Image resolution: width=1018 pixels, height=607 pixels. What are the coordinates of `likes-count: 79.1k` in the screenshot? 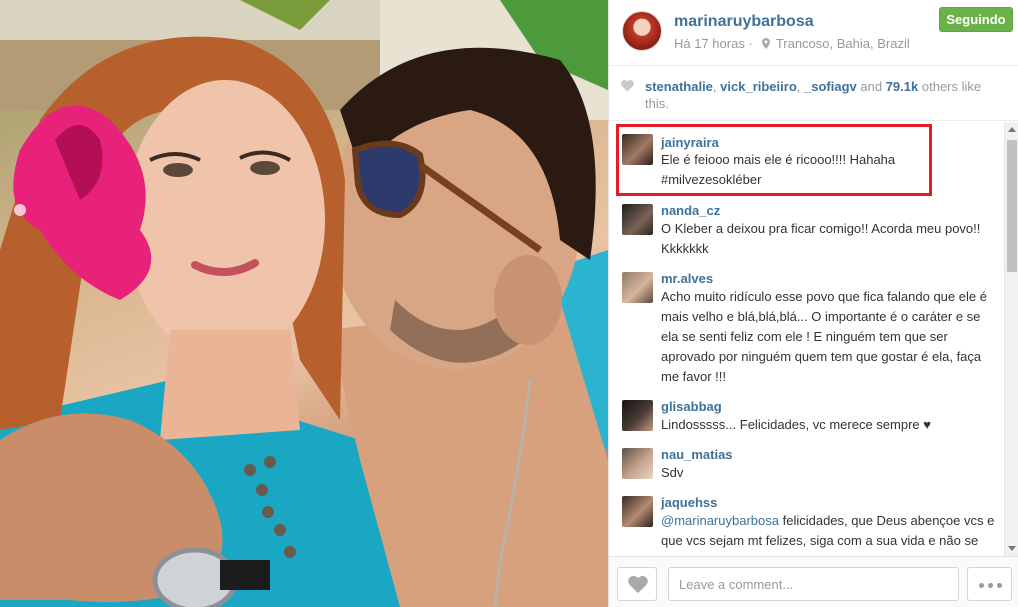 It's located at (902, 86).